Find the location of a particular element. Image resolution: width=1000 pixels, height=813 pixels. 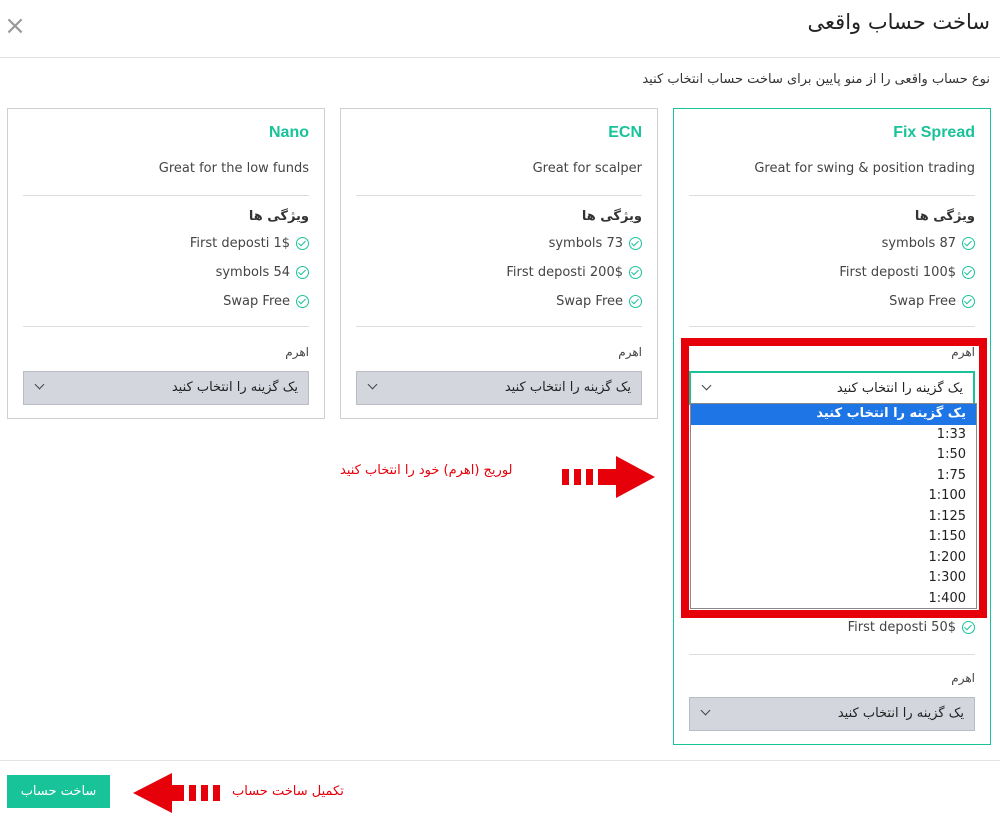

feature-label: First deposti 50$ is located at coordinates (901, 627).